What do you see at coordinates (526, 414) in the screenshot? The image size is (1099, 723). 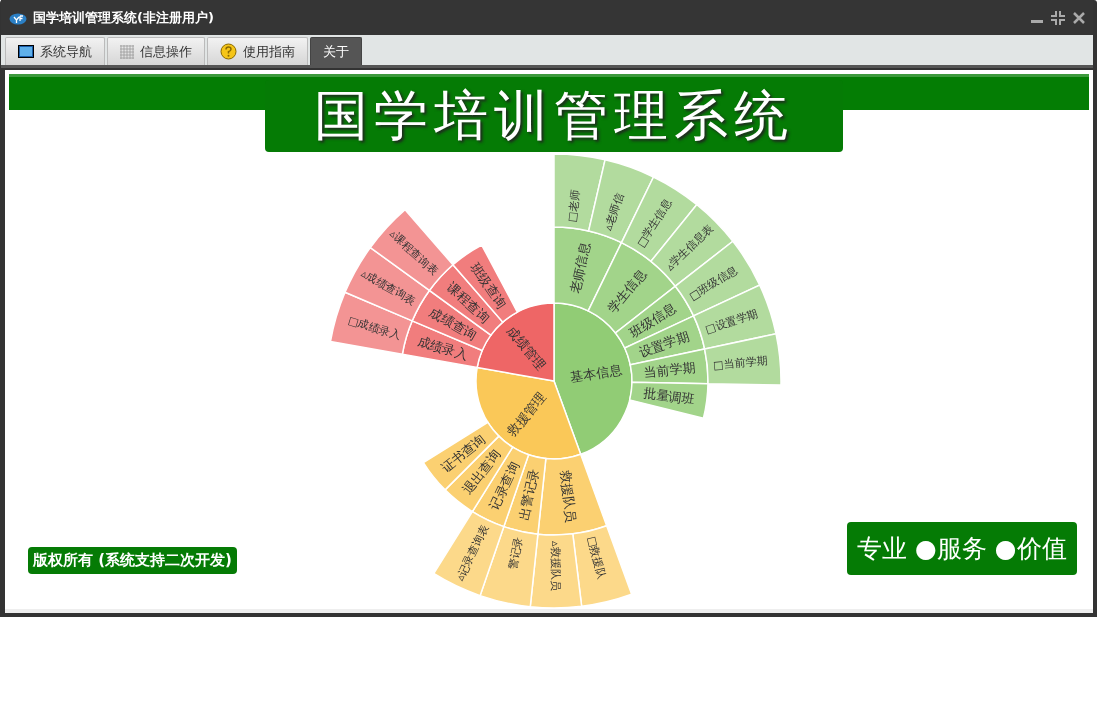 I see `segment-label: 救援管理` at bounding box center [526, 414].